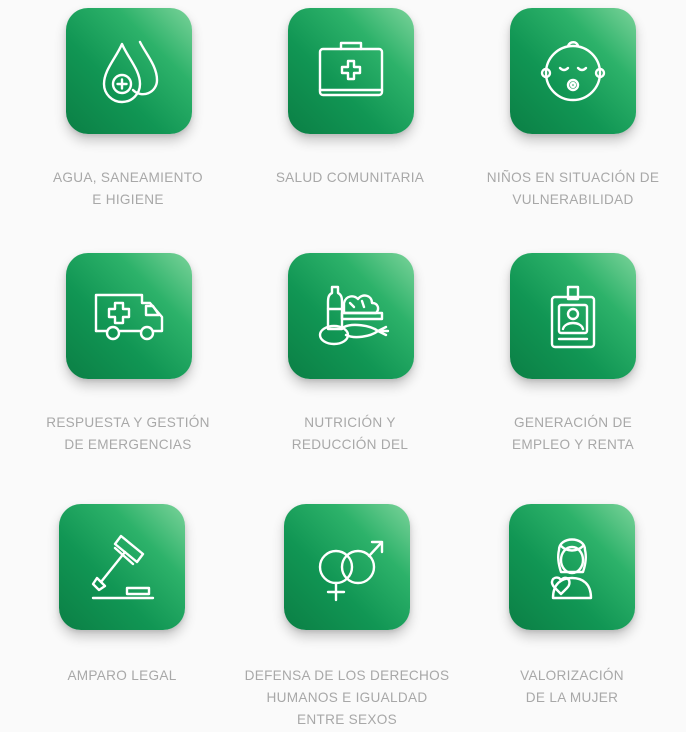 This screenshot has width=686, height=732. I want to click on category-label-water: AGUA, SANEAMIENTO E HIGIENE, so click(128, 188).